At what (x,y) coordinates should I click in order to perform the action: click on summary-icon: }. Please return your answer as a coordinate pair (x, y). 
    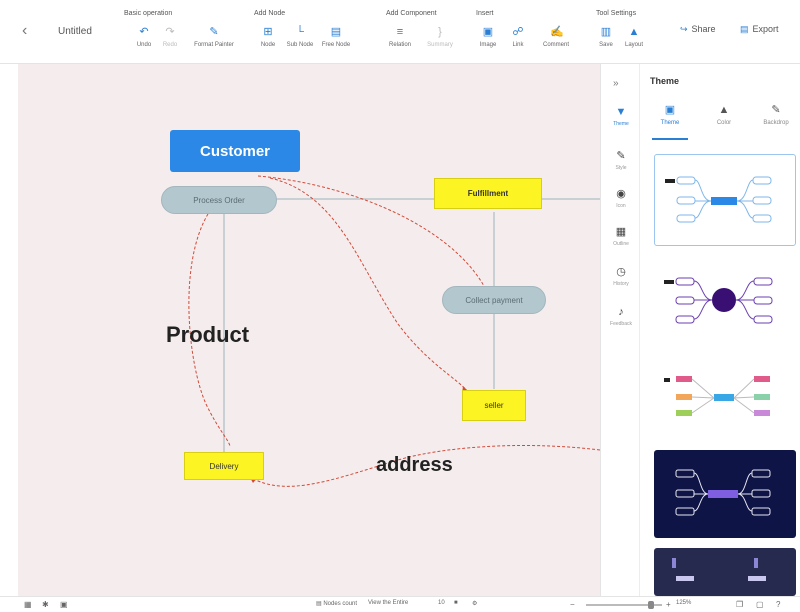
    Looking at the image, I should click on (440, 32).